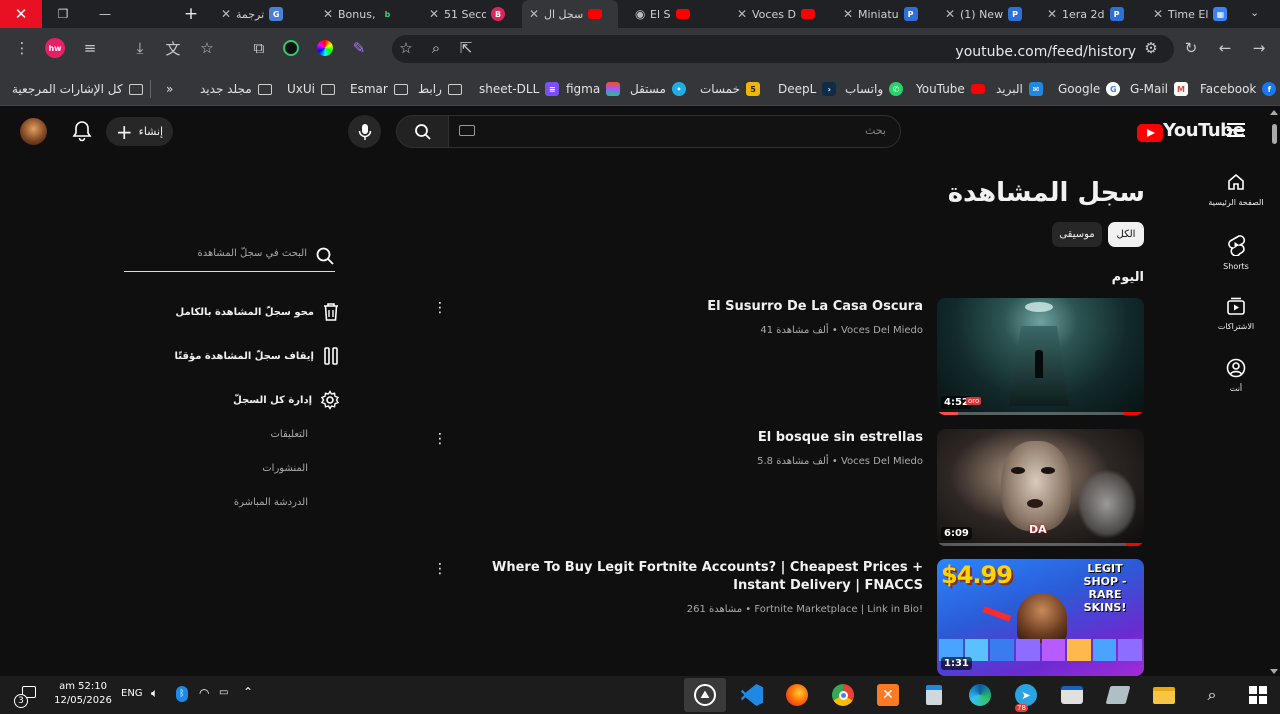 This screenshot has height=714, width=1280. Describe the element at coordinates (259, 48) in the screenshot. I see `extensions-icon: ⧉` at that location.